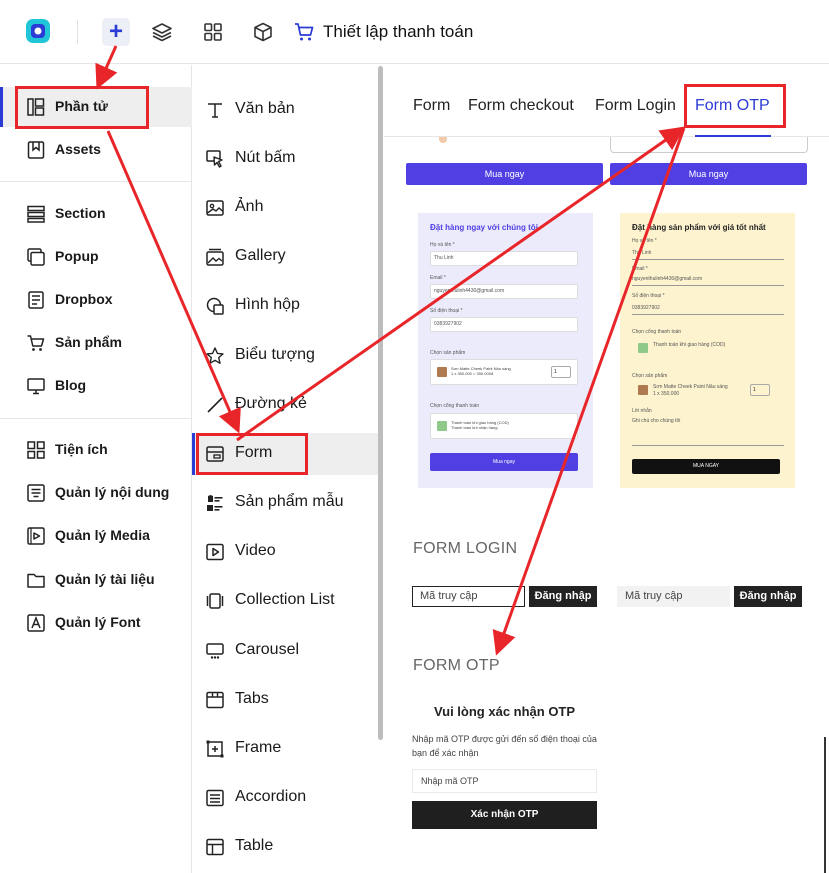 This screenshot has width=829, height=873. What do you see at coordinates (657, 332) in the screenshot?
I see `field-label: Chọn cổng thanh toán` at bounding box center [657, 332].